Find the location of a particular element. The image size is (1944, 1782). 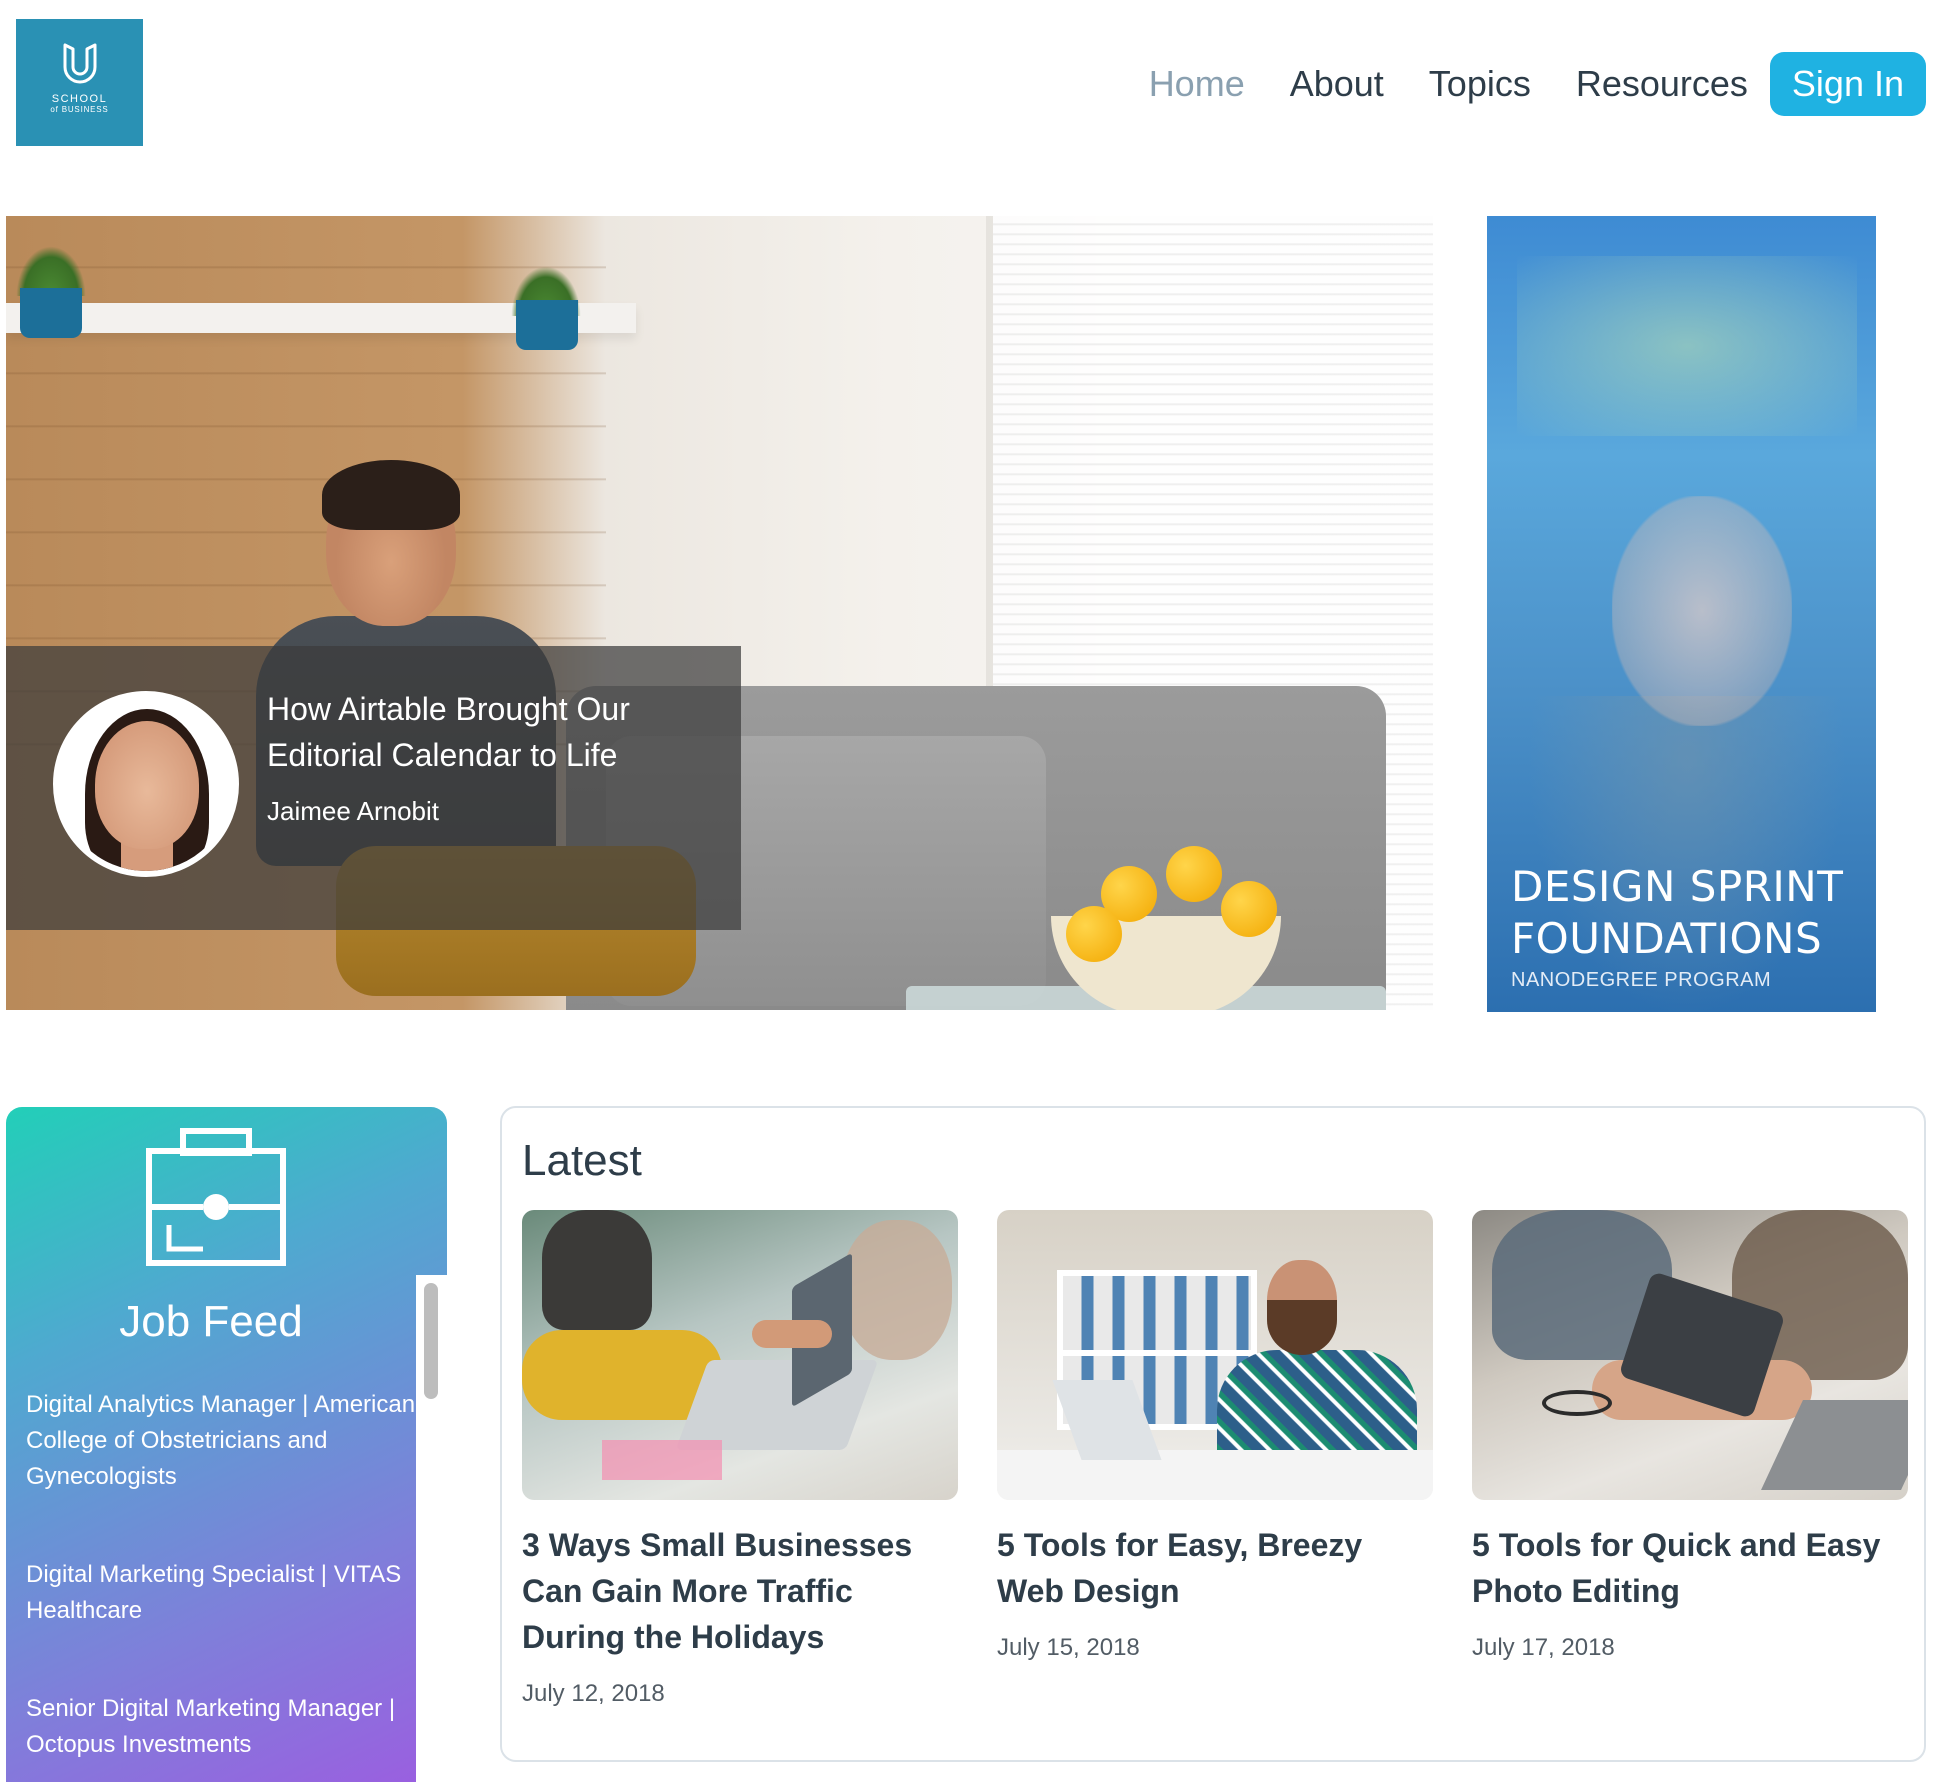

briefcase-icon is located at coordinates (216, 1200).